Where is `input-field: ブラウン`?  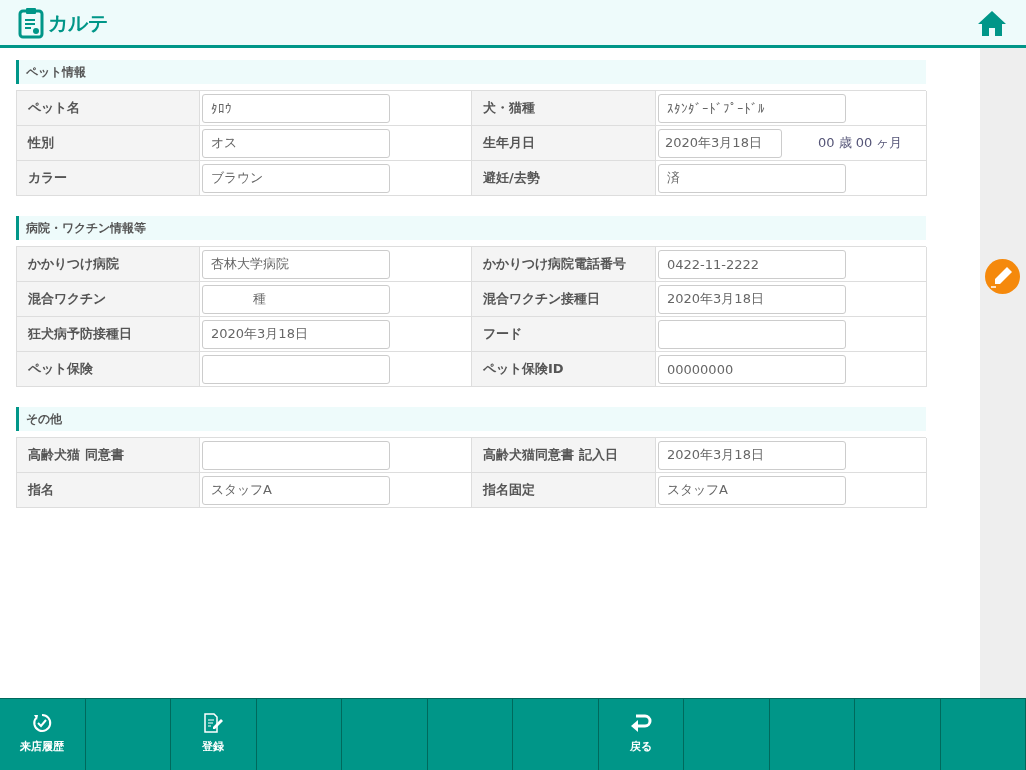 input-field: ブラウン is located at coordinates (296, 178).